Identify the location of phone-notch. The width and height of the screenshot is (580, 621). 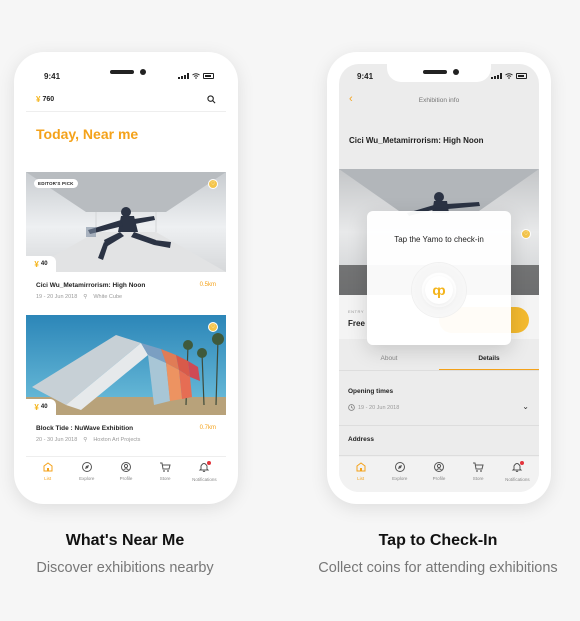
(439, 73).